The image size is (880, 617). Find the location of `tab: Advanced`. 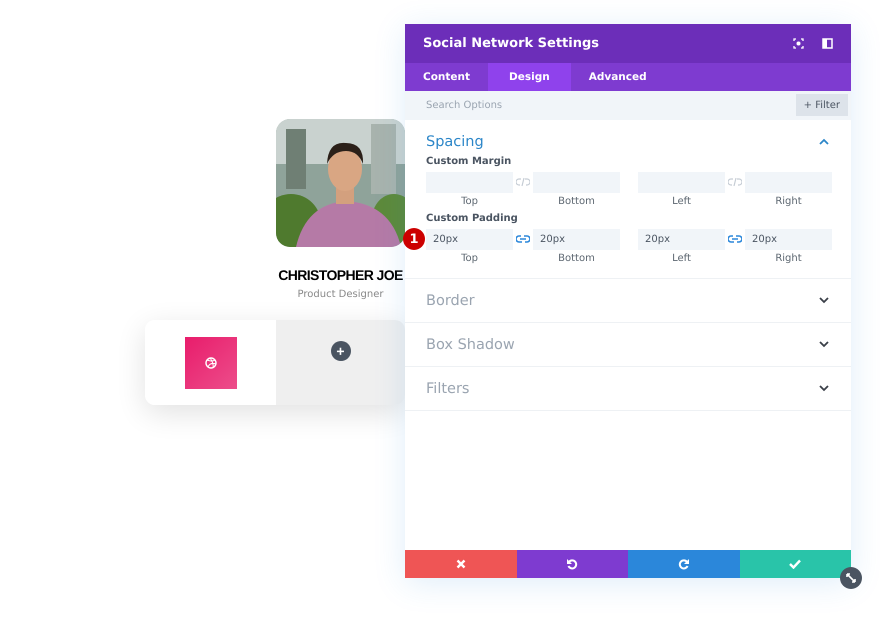

tab: Advanced is located at coordinates (617, 77).